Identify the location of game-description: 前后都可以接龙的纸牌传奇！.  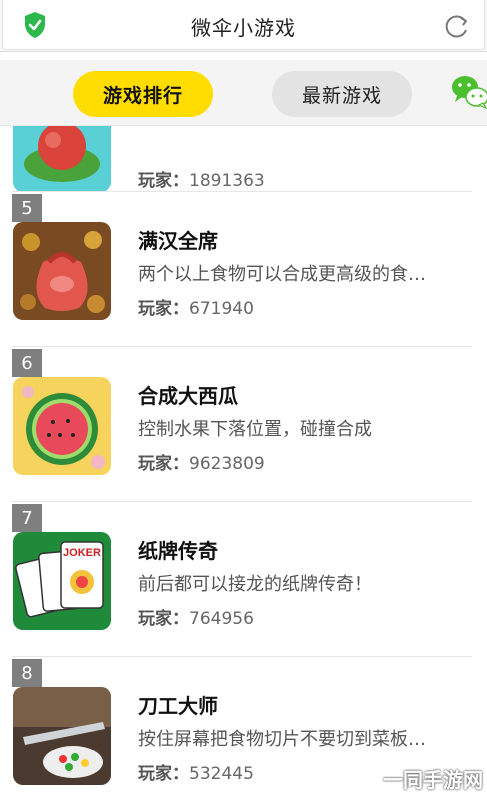
(255, 584).